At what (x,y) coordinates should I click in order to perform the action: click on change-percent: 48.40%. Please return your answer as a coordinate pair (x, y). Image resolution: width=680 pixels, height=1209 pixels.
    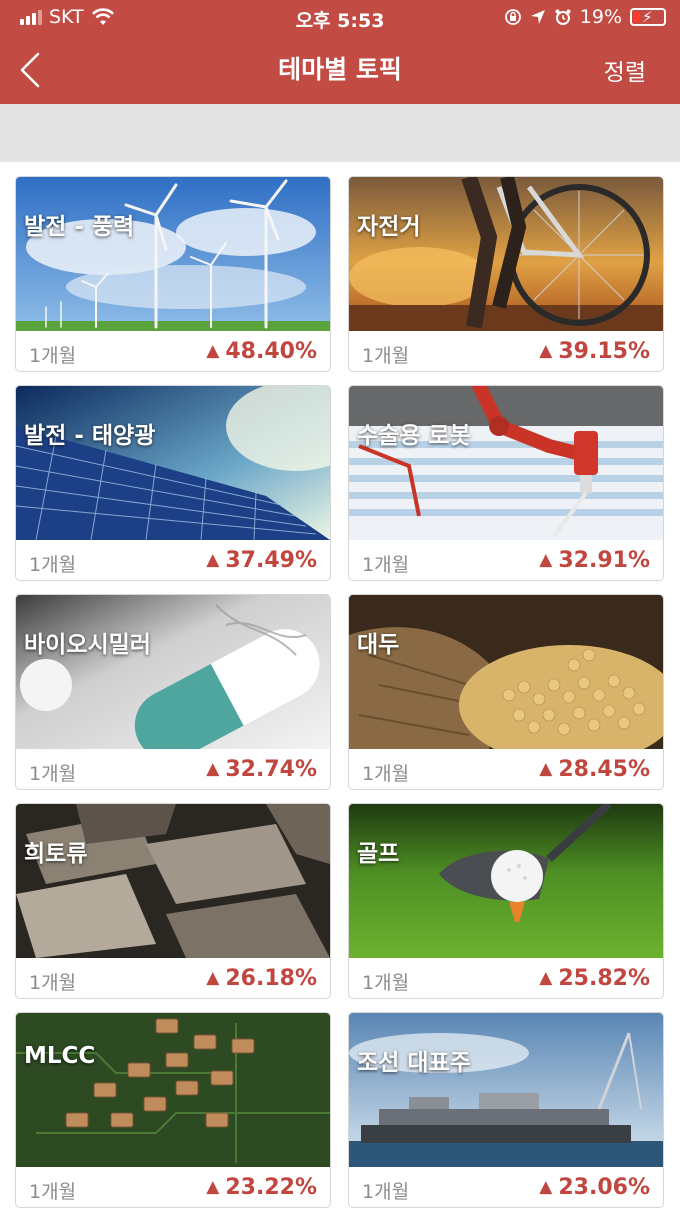
    Looking at the image, I should click on (271, 351).